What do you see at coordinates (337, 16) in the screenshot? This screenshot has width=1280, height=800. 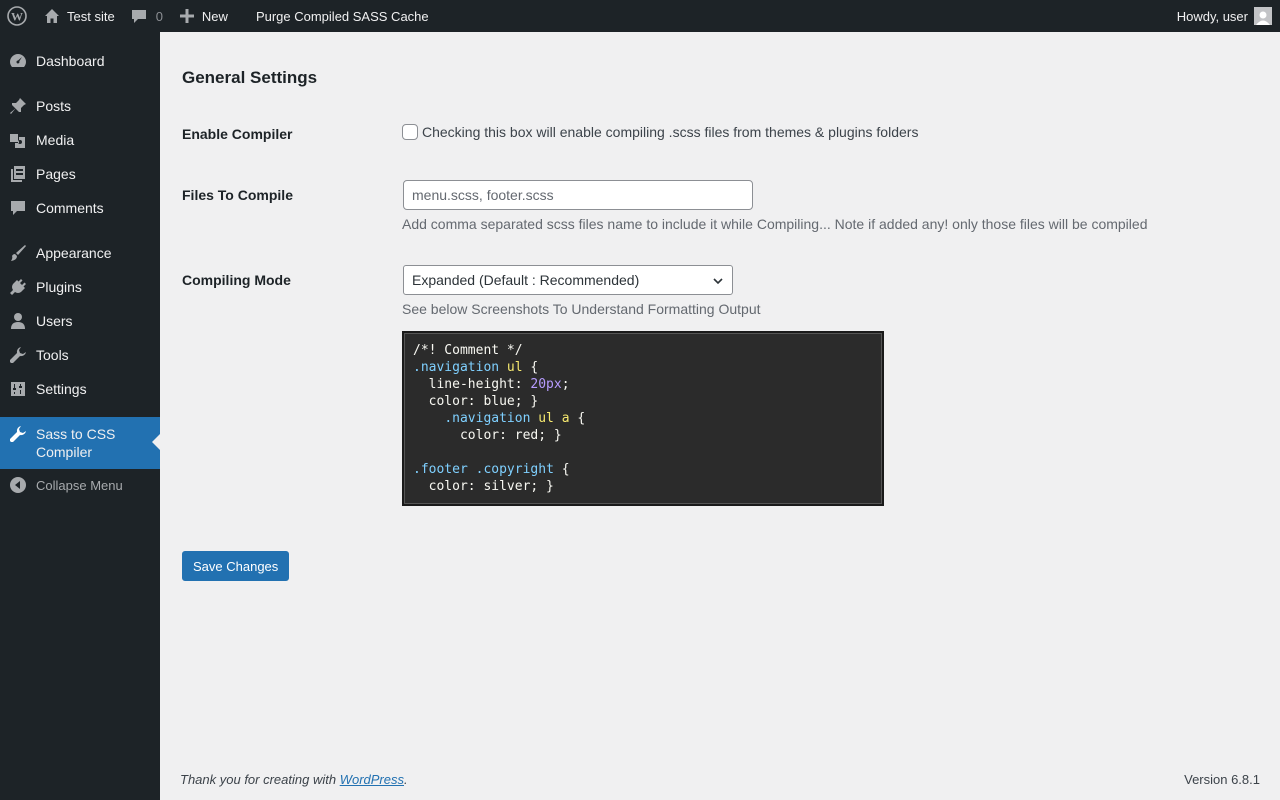 I see `purge-cache-link: Purge Compiled SASS Cache` at bounding box center [337, 16].